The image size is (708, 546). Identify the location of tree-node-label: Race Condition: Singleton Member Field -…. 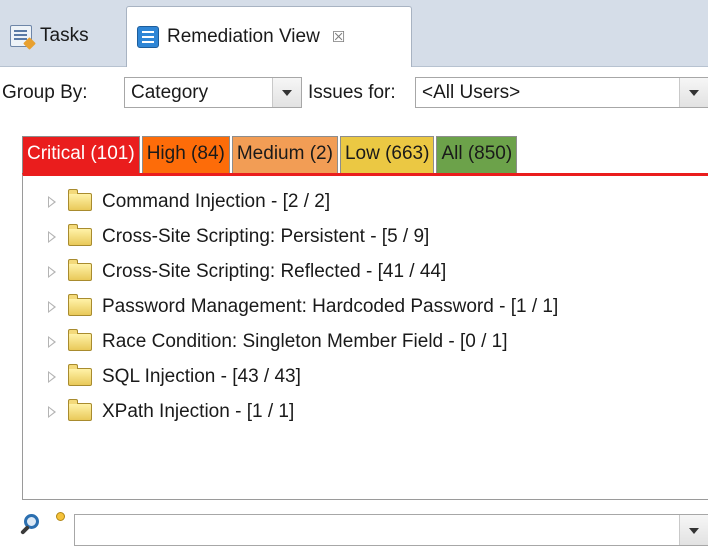
(305, 341).